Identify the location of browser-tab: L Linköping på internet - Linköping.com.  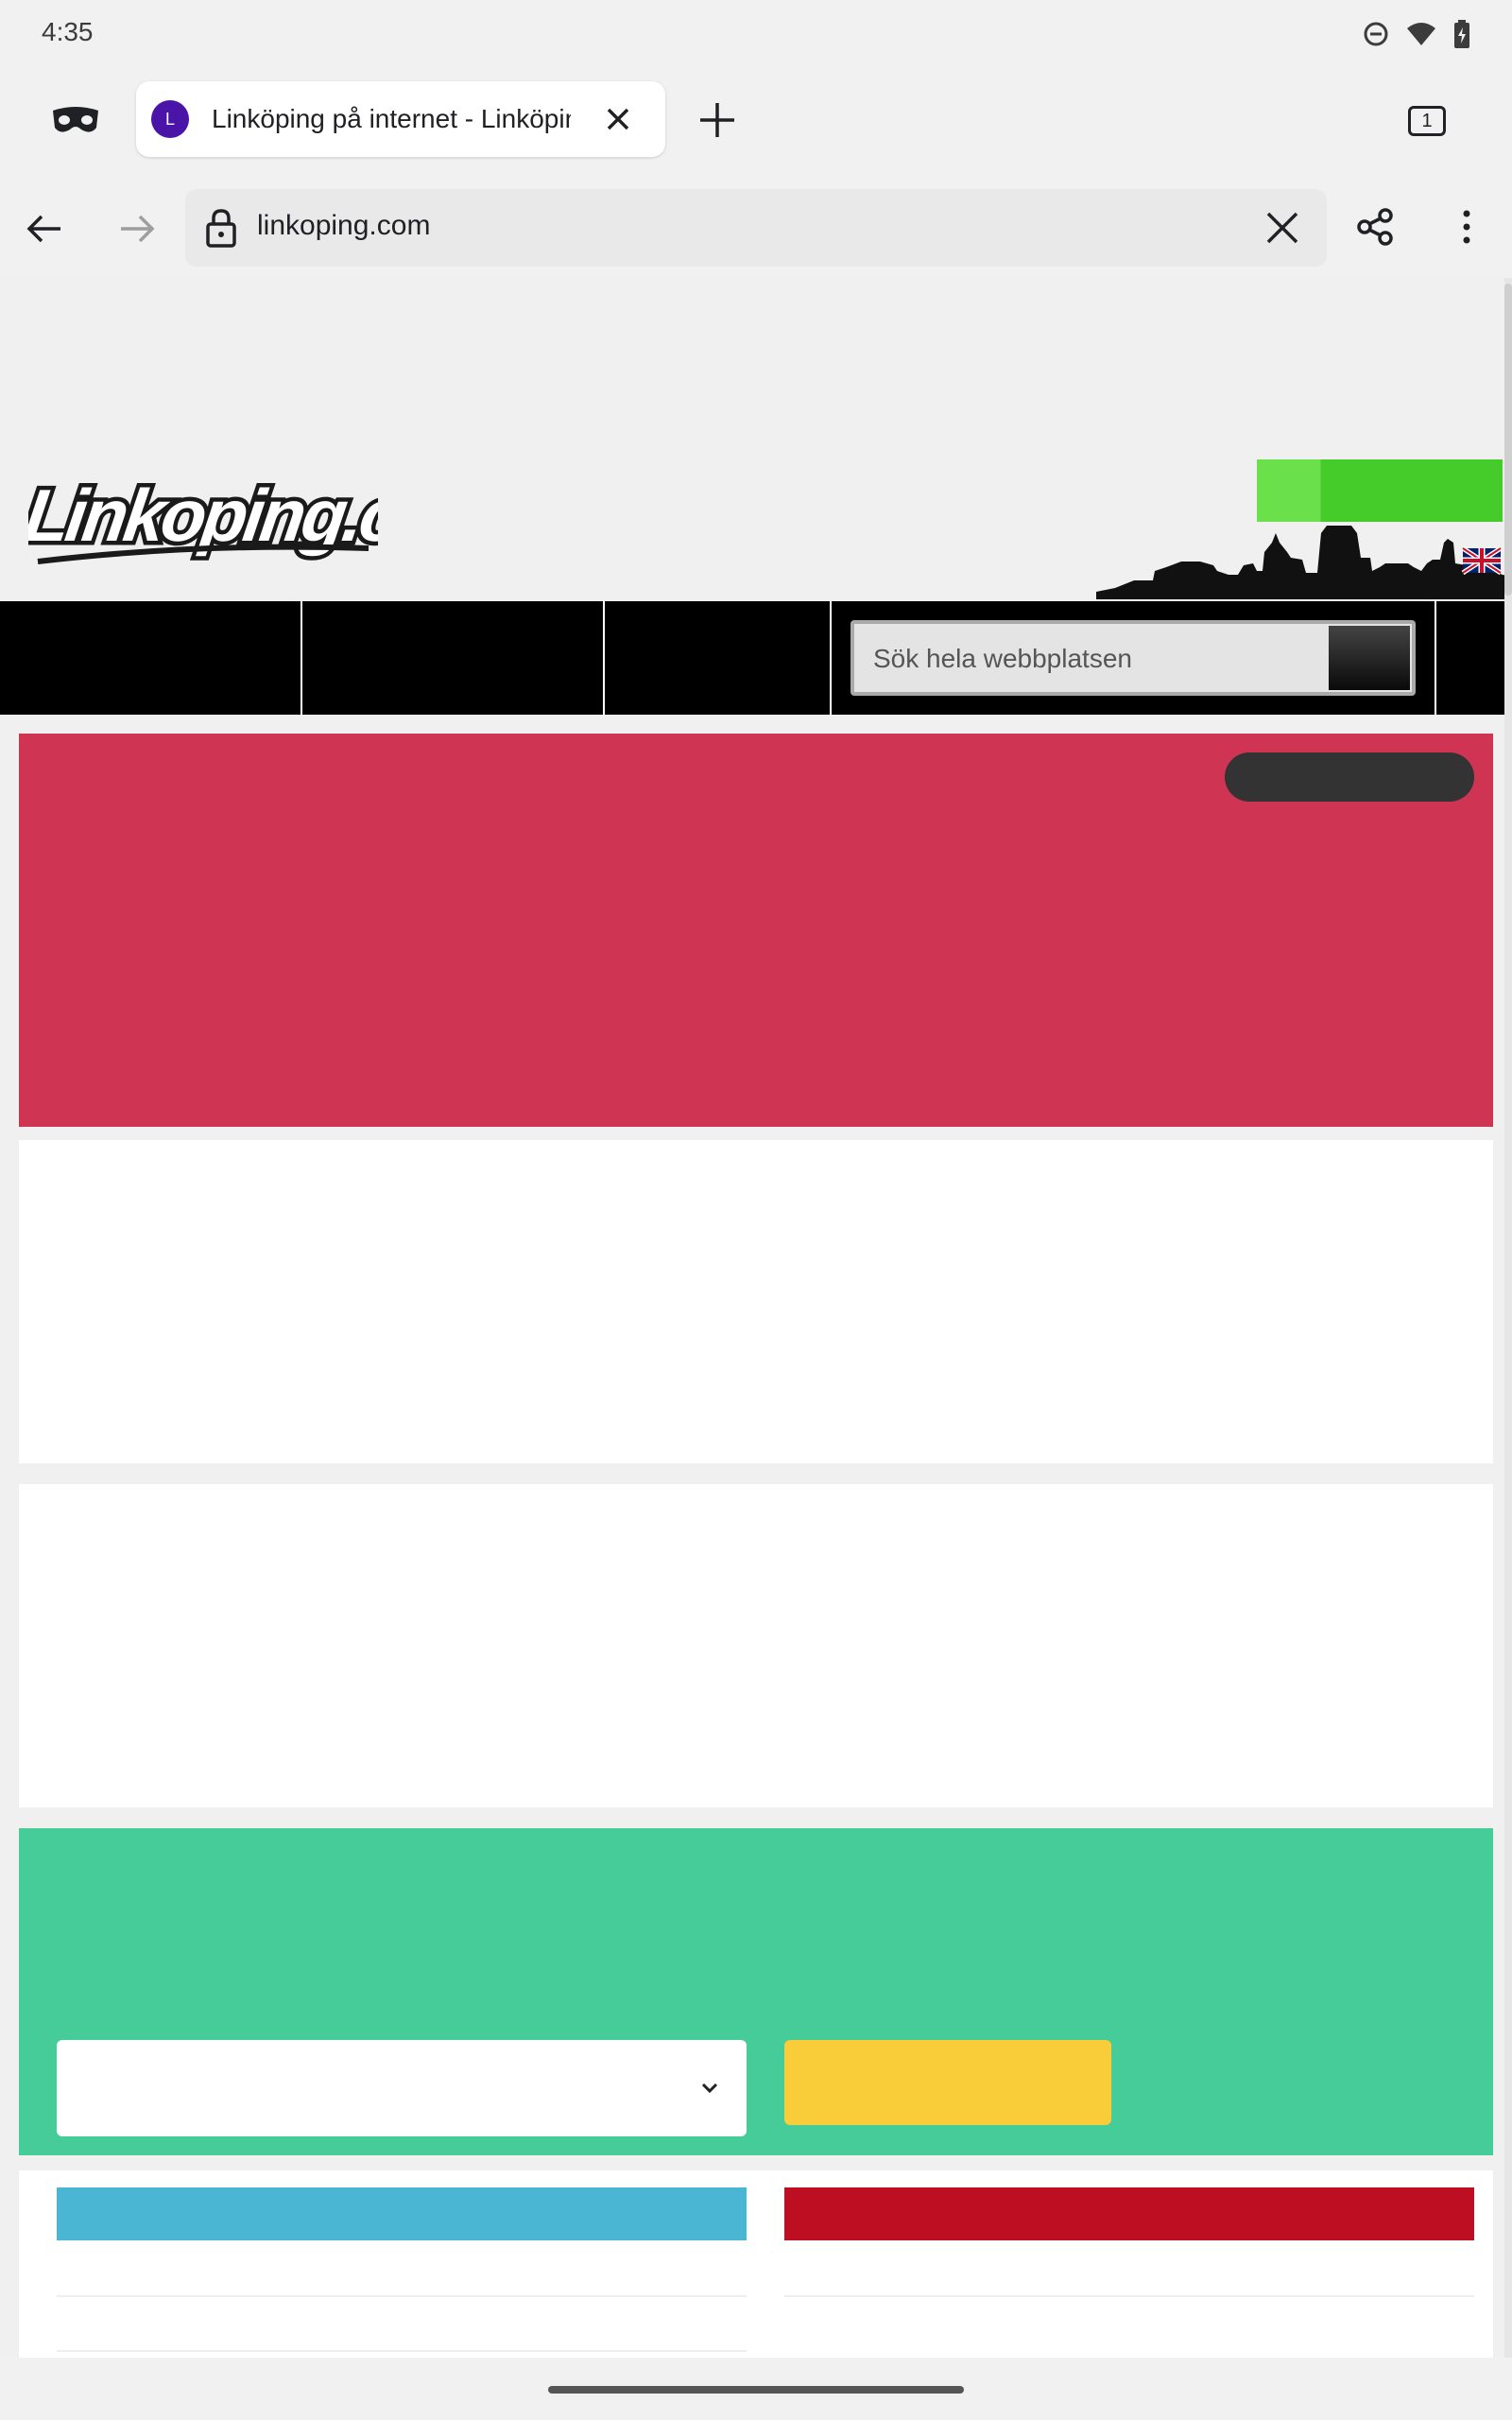
(400, 119).